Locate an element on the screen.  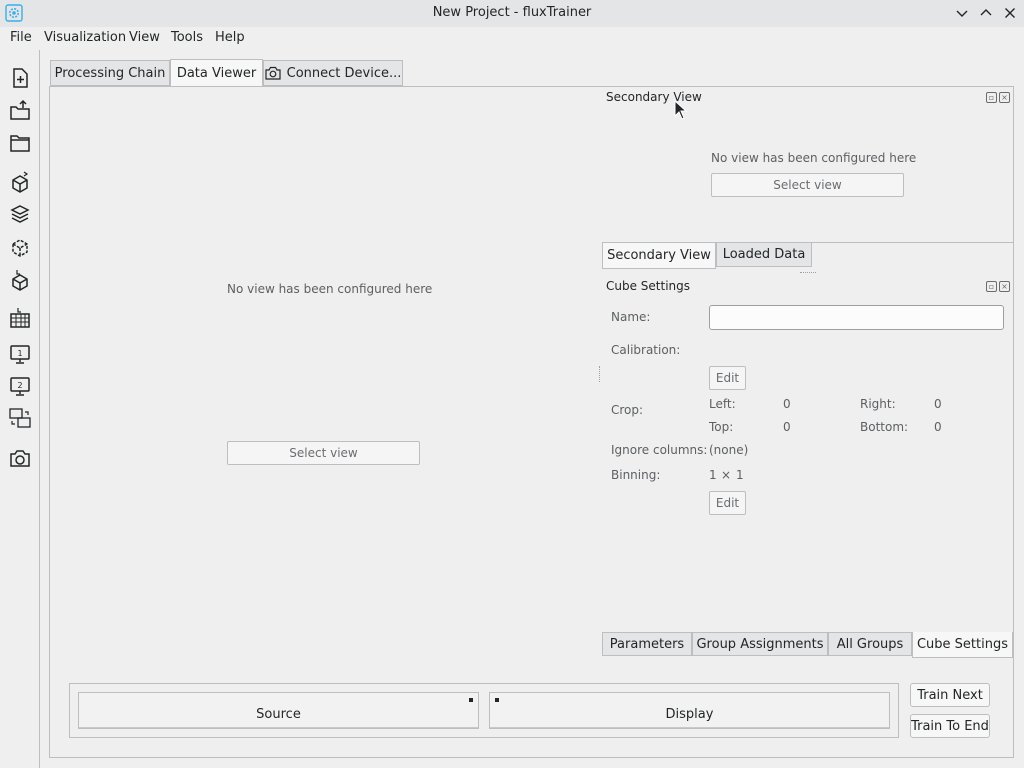
tab-all-groups-label: All Groups is located at coordinates (870, 644).